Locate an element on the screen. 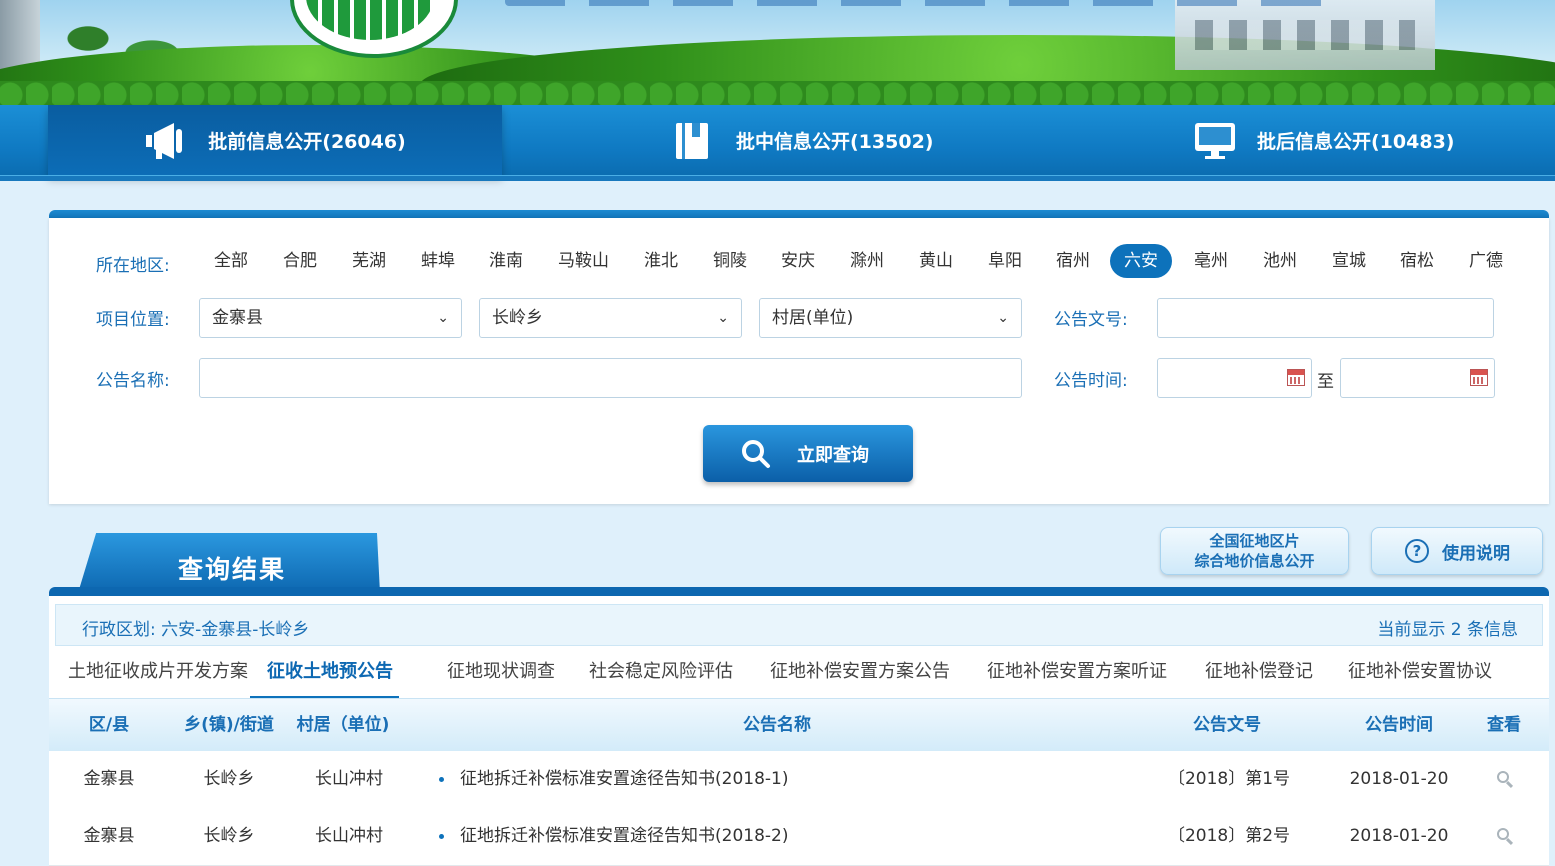  result-category-tab: 征地补偿安置方案听证 is located at coordinates (1077, 674).